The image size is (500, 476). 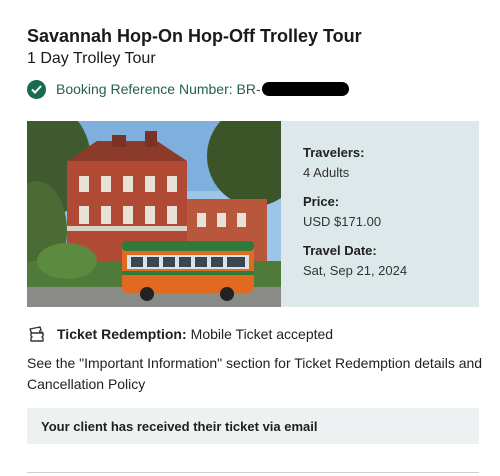 What do you see at coordinates (340, 250) in the screenshot?
I see `travel-date-label: Travel Date:` at bounding box center [340, 250].